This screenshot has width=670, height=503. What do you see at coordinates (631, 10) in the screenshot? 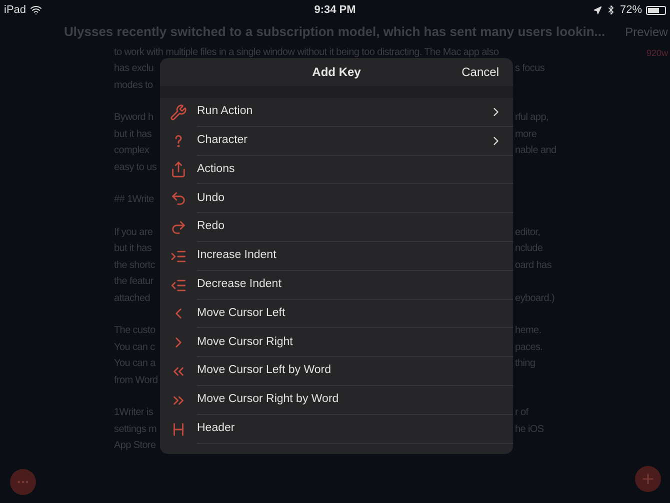
I see `battery-percent: 72%` at bounding box center [631, 10].